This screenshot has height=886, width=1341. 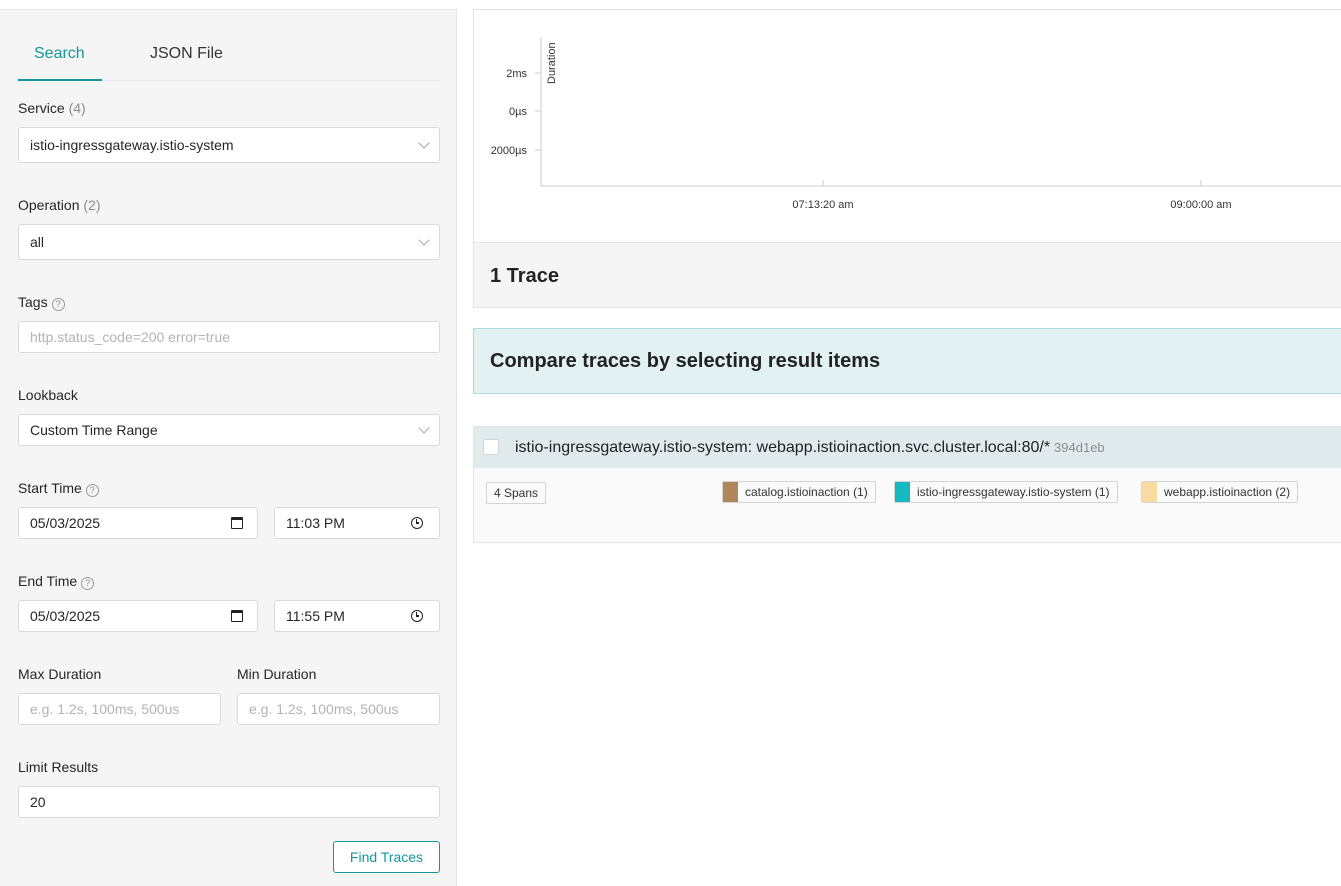 What do you see at coordinates (277, 674) in the screenshot?
I see `min-duration-label: Min Duration` at bounding box center [277, 674].